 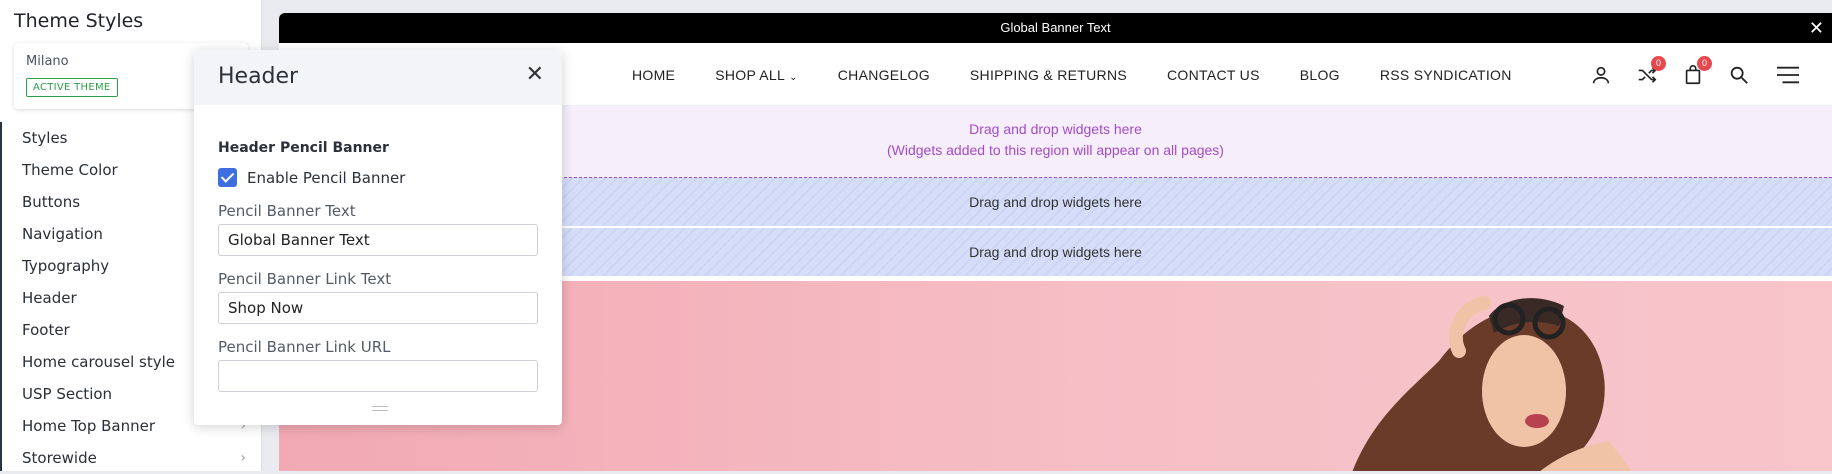 What do you see at coordinates (287, 211) in the screenshot?
I see `field-label: Pencil Banner Text` at bounding box center [287, 211].